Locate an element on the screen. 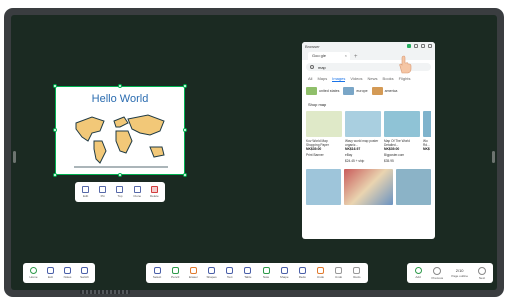 The image size is (506, 297). top-button: Top is located at coordinates (119, 192).